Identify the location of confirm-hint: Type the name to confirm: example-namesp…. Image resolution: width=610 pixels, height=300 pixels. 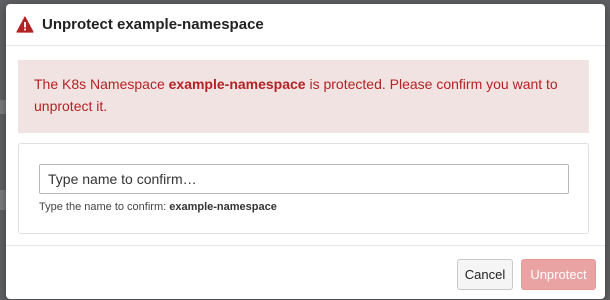
(158, 207).